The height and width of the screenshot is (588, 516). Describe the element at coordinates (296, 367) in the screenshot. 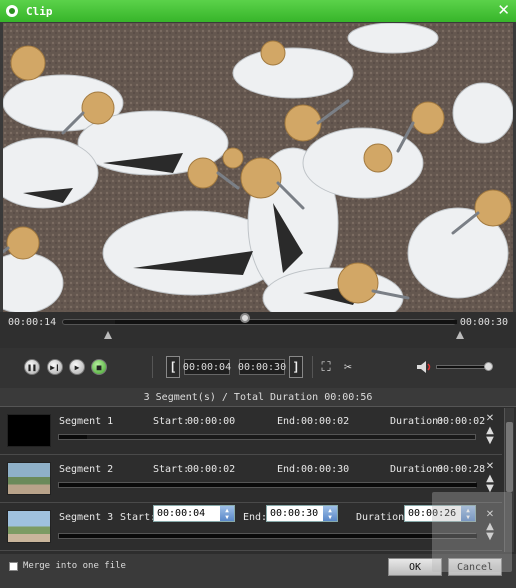

I see `set-end-button: ]` at that location.